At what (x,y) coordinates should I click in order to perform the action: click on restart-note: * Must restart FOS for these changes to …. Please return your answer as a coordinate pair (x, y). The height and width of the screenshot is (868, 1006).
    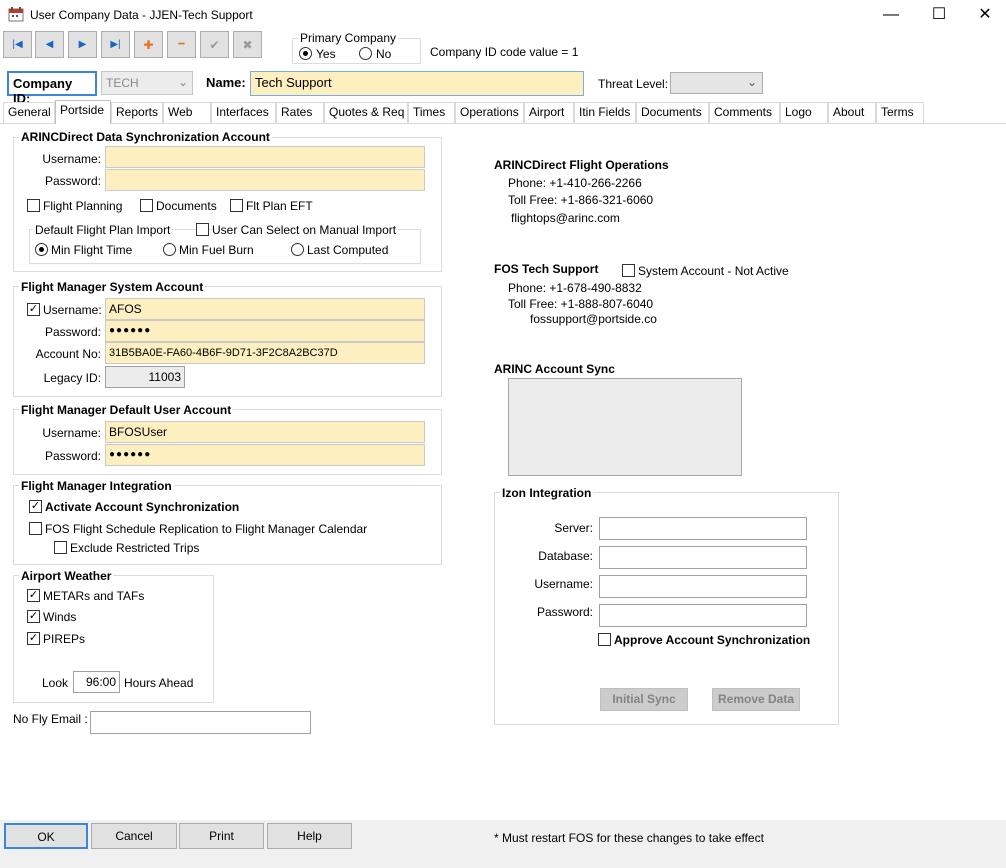
    Looking at the image, I should click on (629, 838).